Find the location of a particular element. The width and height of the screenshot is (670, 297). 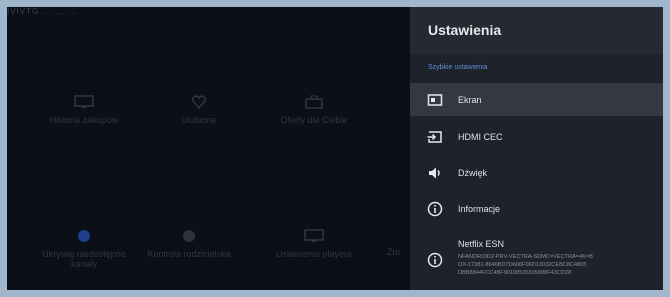

settings-header: Ustawienia is located at coordinates (536, 30).